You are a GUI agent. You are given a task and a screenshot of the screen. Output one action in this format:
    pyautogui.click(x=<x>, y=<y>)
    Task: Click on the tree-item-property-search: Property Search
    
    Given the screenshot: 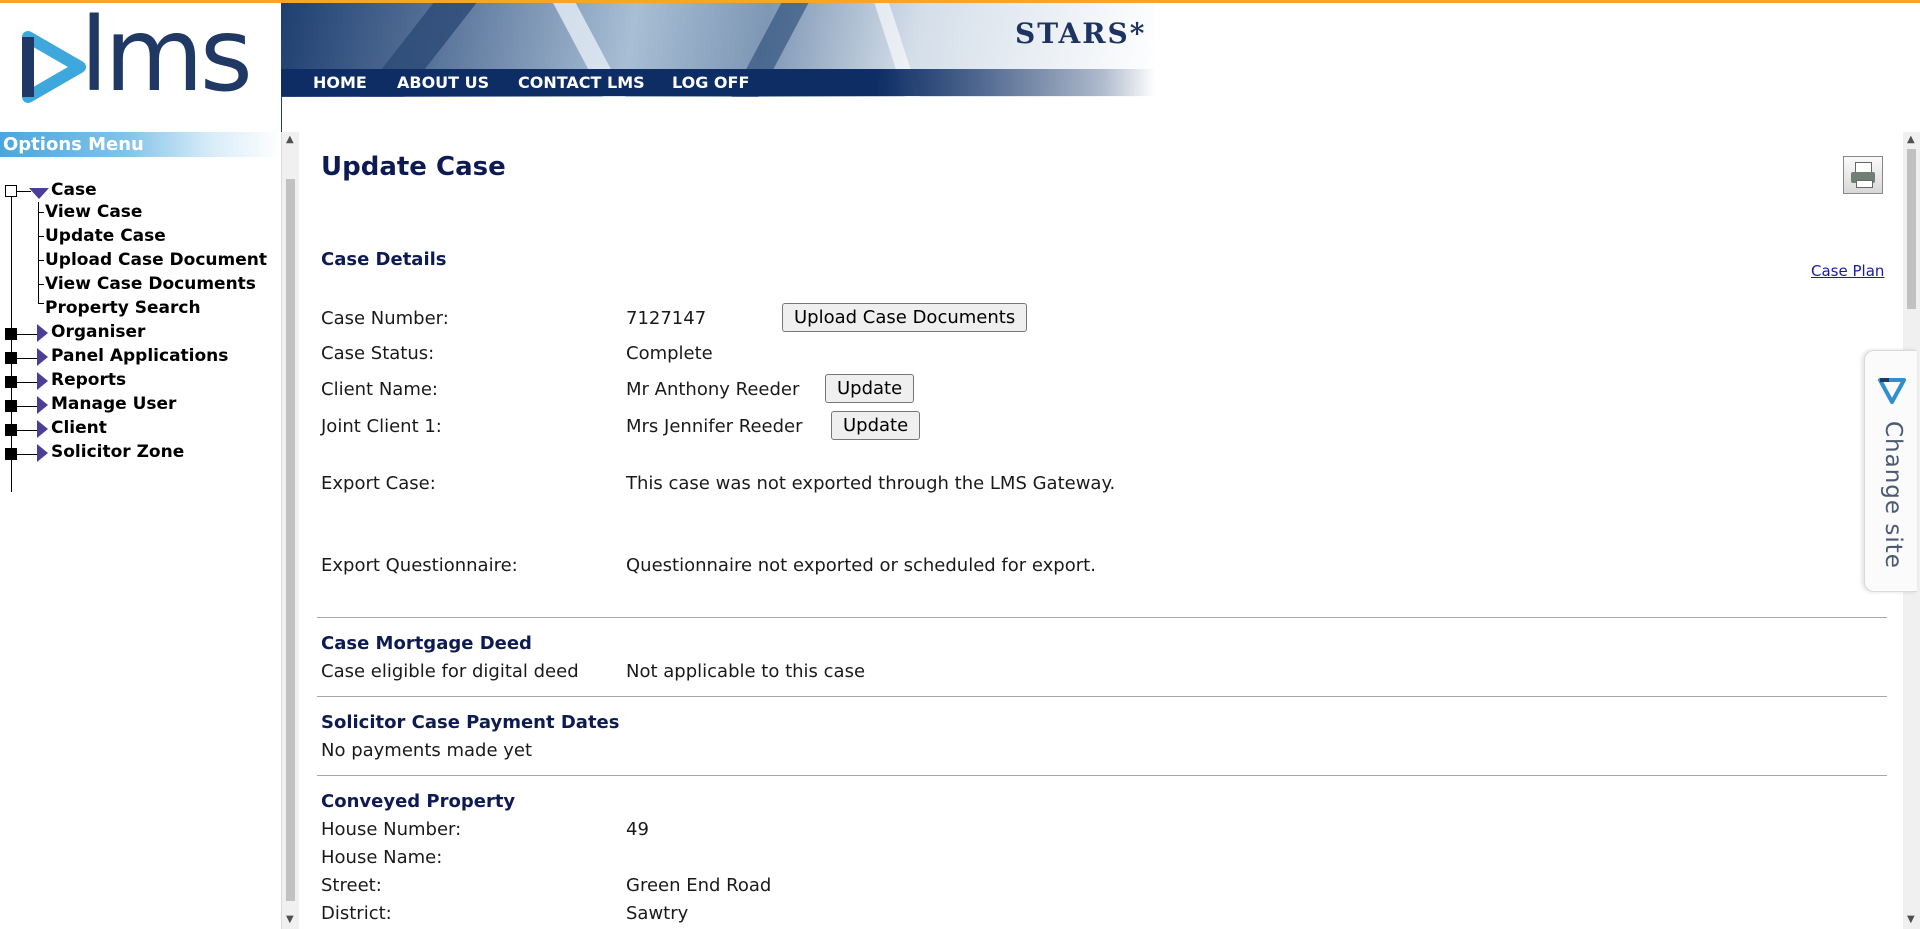 What is the action you would take?
    pyautogui.click(x=123, y=308)
    